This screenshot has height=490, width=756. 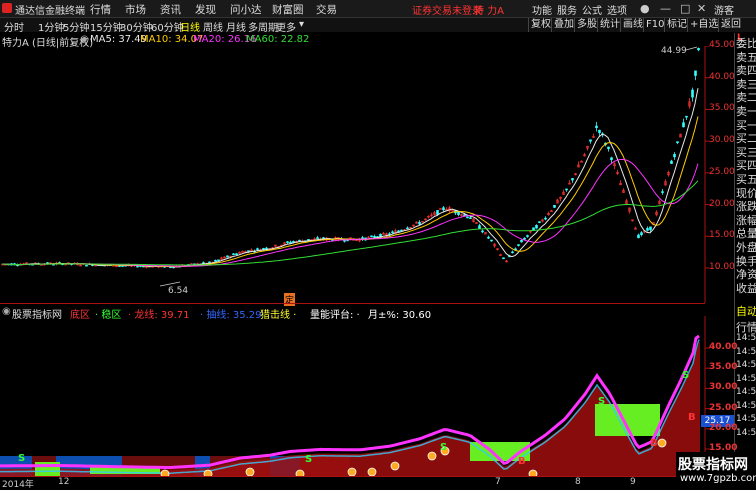 I want to click on tab-more: 更多, so click(x=286, y=26).